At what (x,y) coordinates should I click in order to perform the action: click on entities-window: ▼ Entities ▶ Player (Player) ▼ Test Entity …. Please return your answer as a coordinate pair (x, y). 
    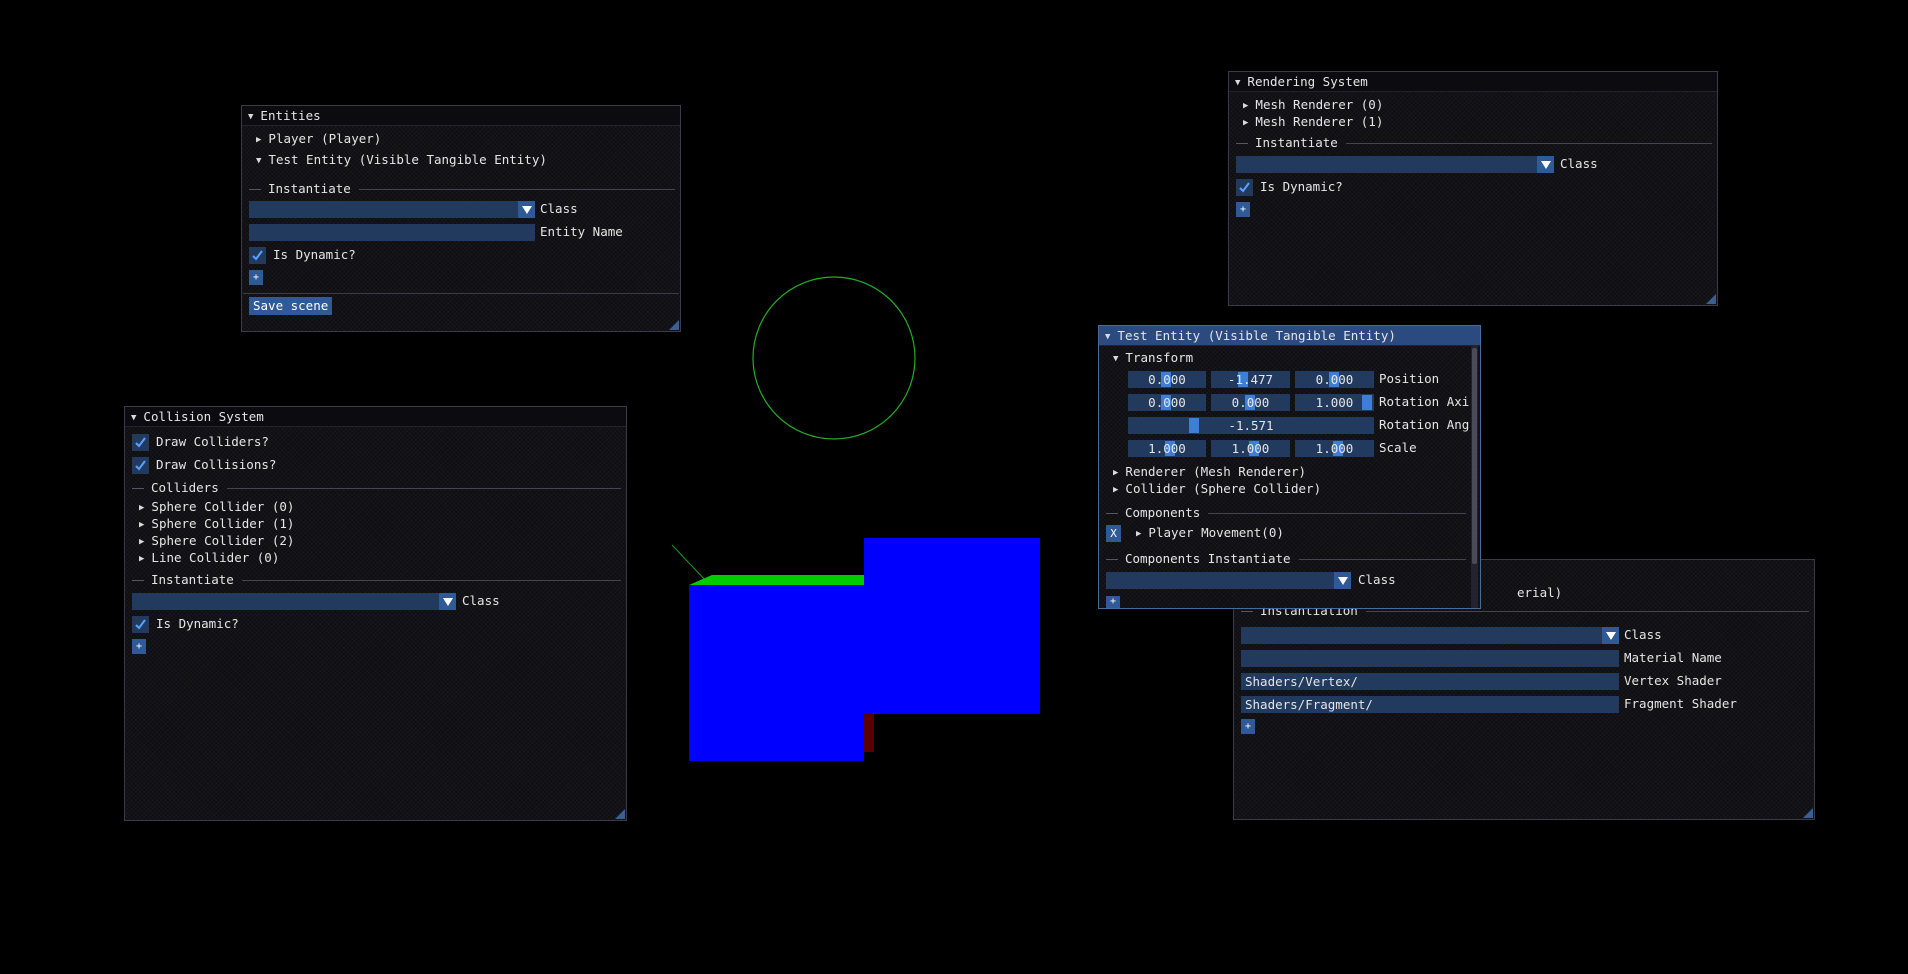
    Looking at the image, I should click on (461, 218).